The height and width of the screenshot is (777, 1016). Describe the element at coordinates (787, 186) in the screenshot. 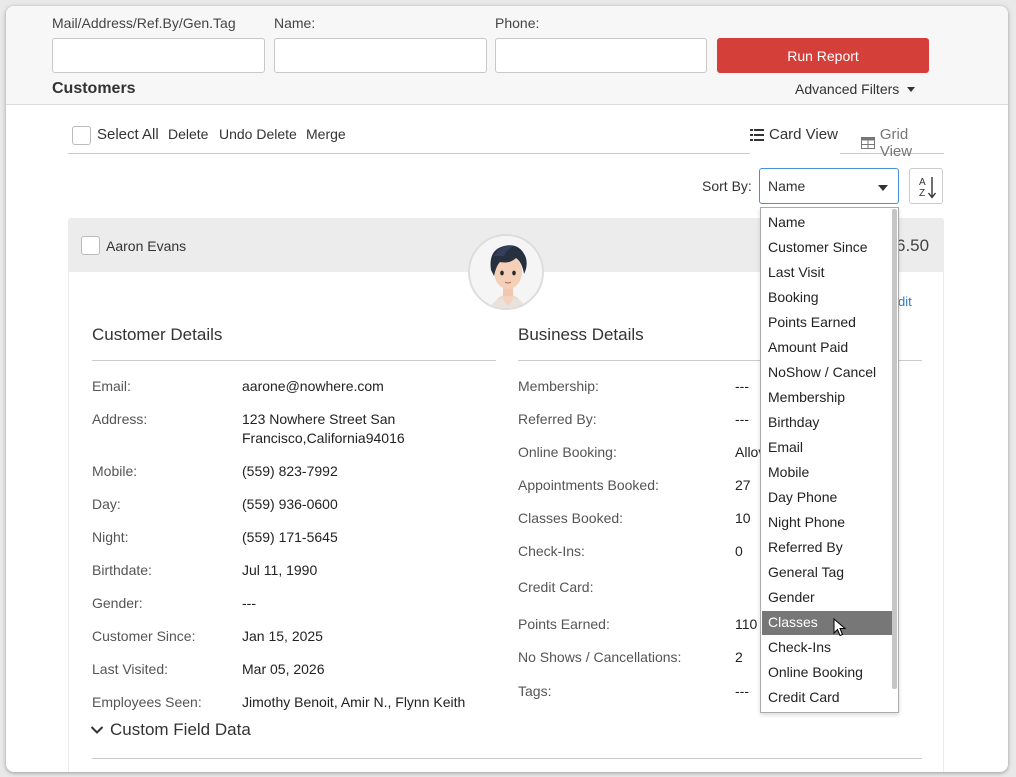

I see `sort-selected-value: Name` at that location.